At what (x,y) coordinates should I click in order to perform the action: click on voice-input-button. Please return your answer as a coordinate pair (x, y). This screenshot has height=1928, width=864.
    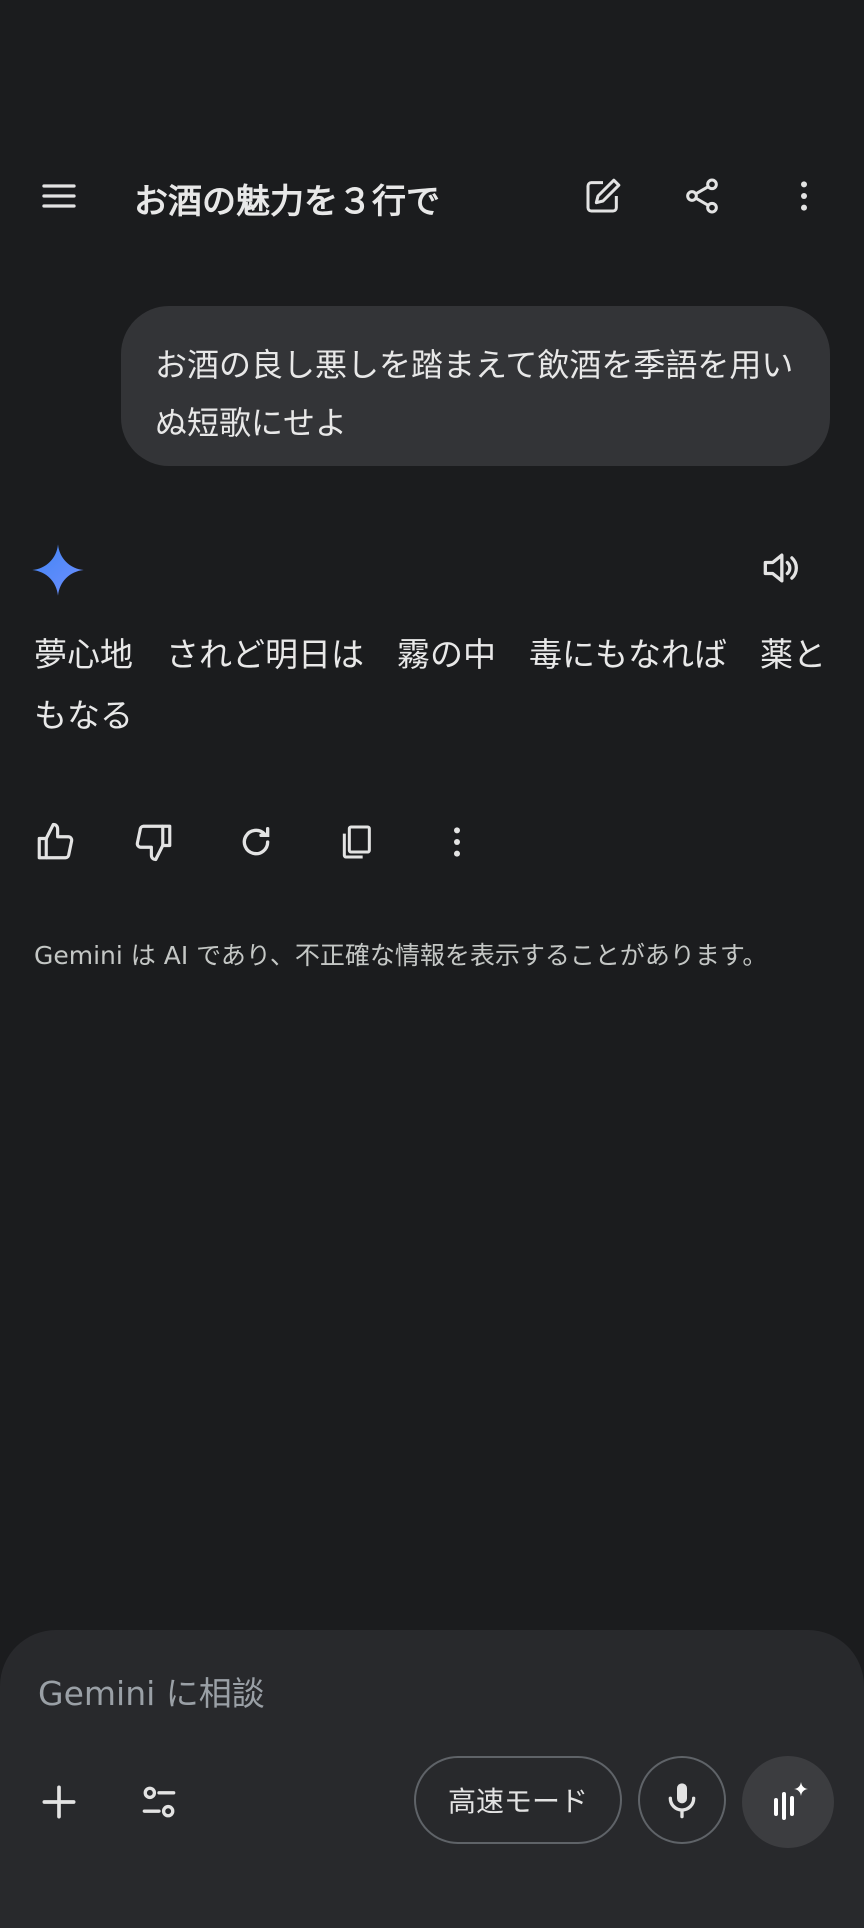
    Looking at the image, I should click on (682, 1800).